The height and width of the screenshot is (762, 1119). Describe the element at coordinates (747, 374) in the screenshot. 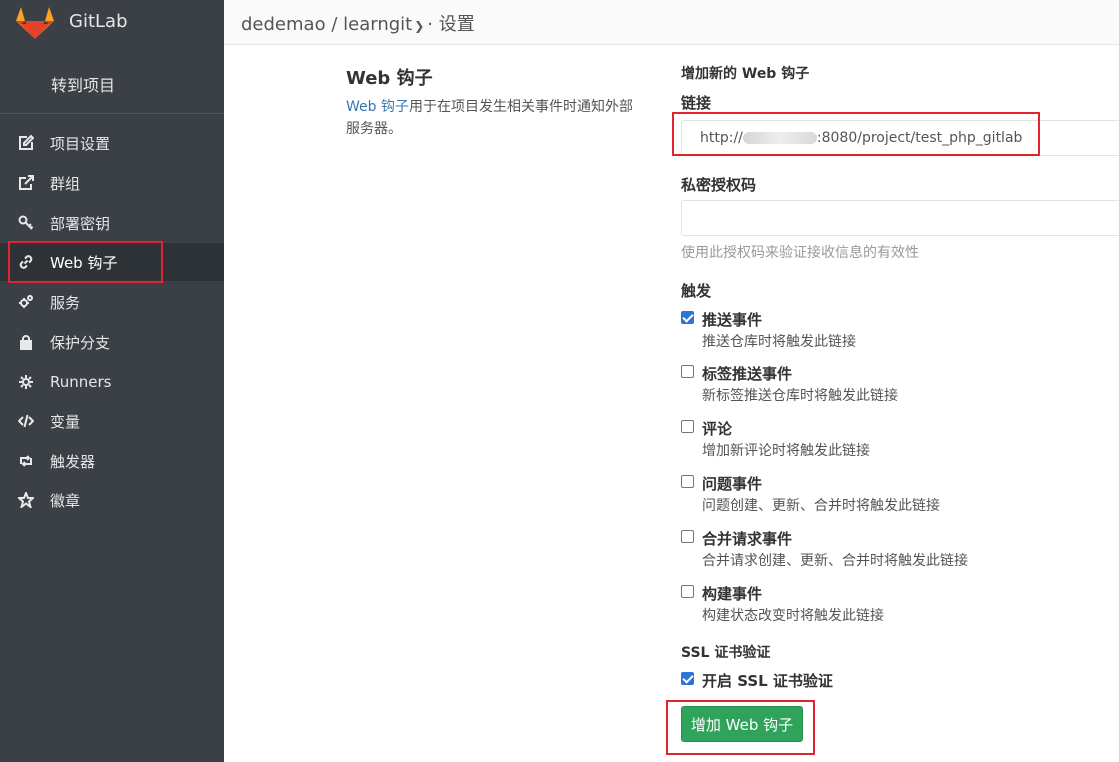

I see `trigger-title: 标签推送事件` at that location.